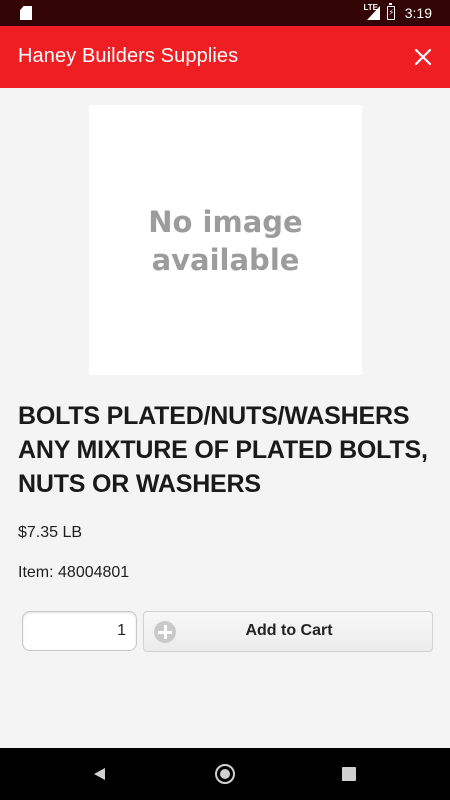 This screenshot has height=800, width=450. Describe the element at coordinates (79, 631) in the screenshot. I see `quantity-input` at that location.